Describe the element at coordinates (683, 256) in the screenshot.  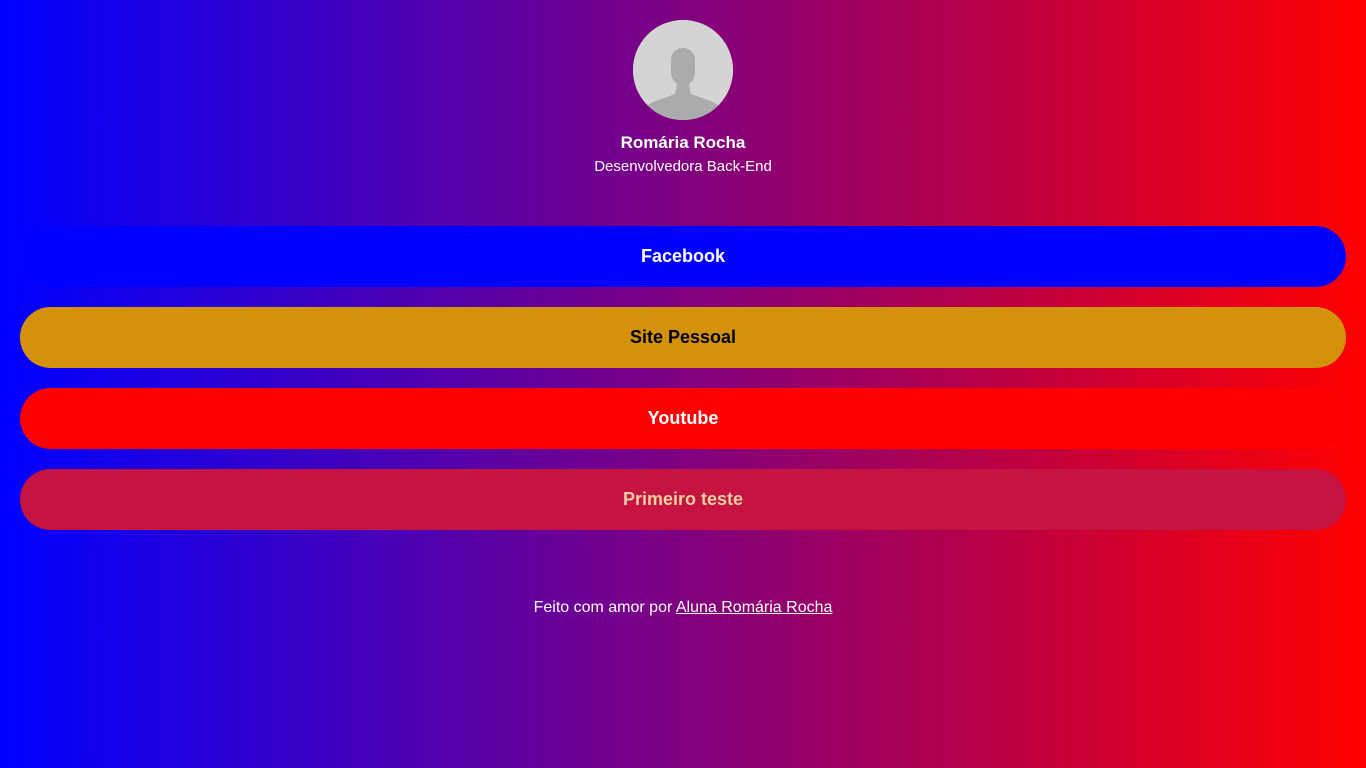
I see `facebook-link-button: Facebook` at that location.